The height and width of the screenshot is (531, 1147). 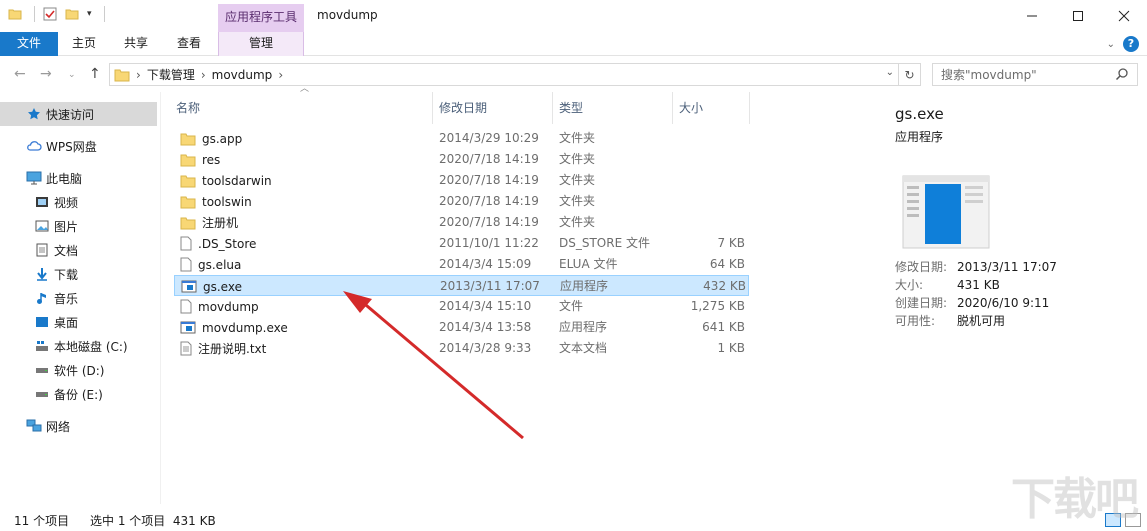 I want to click on nav-item-desktop: 桌面, so click(x=78, y=322).